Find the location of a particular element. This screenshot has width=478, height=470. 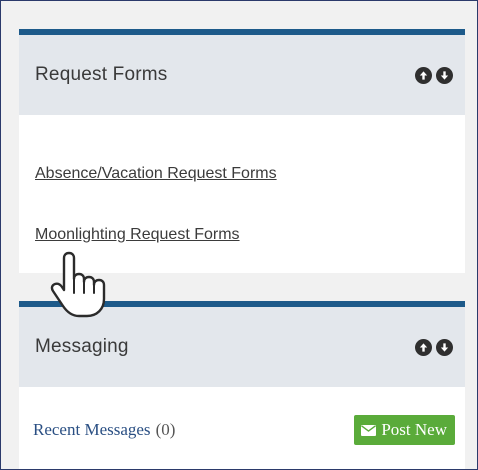

post-new-button: Post New is located at coordinates (404, 430).